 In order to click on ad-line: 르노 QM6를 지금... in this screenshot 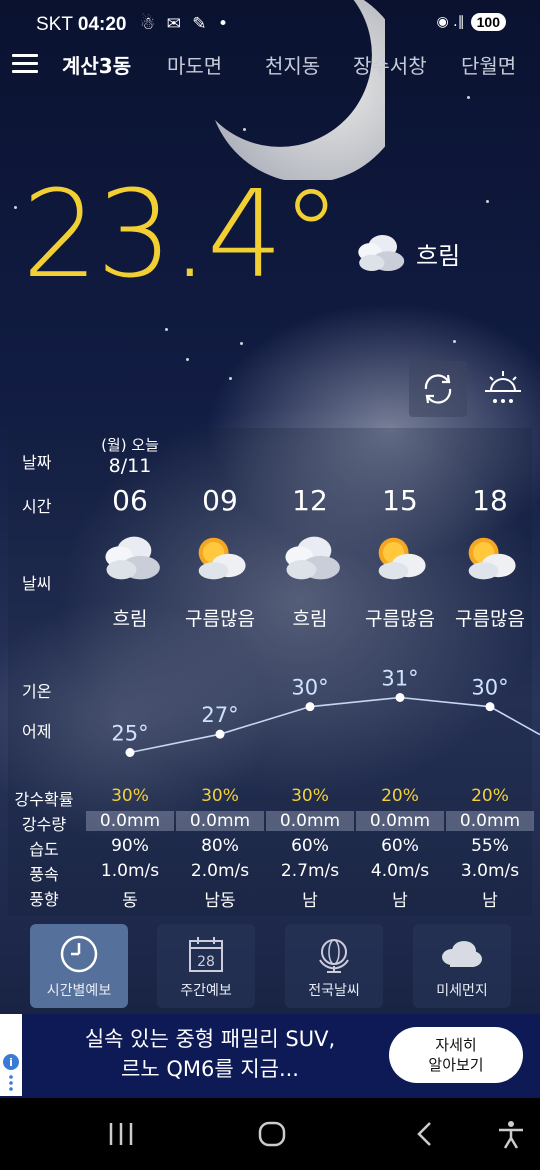, I will do `click(210, 1069)`.